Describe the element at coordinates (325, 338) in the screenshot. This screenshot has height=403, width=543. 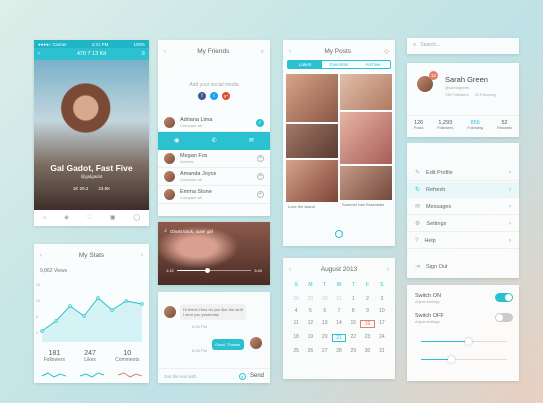
I see `calendar-day: 20` at that location.